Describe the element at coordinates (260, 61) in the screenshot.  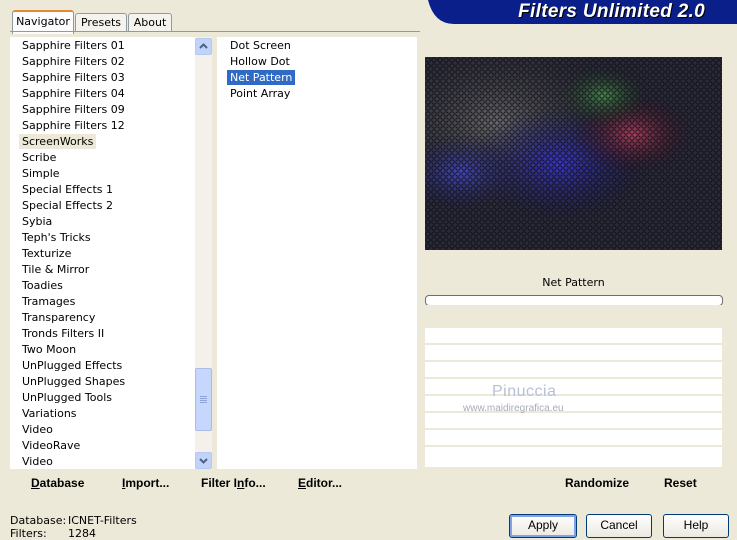
I see `filter-item: Hollow Dot` at that location.